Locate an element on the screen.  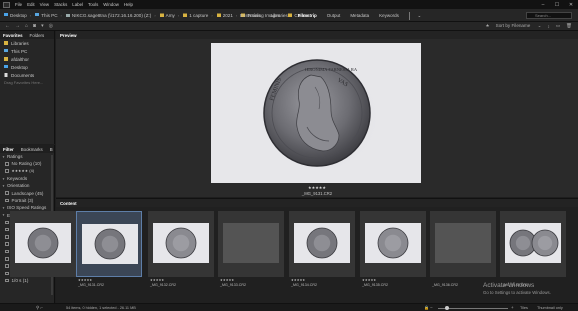
thumbnail: _MG_9136.CR2 is located at coordinates (463, 250).